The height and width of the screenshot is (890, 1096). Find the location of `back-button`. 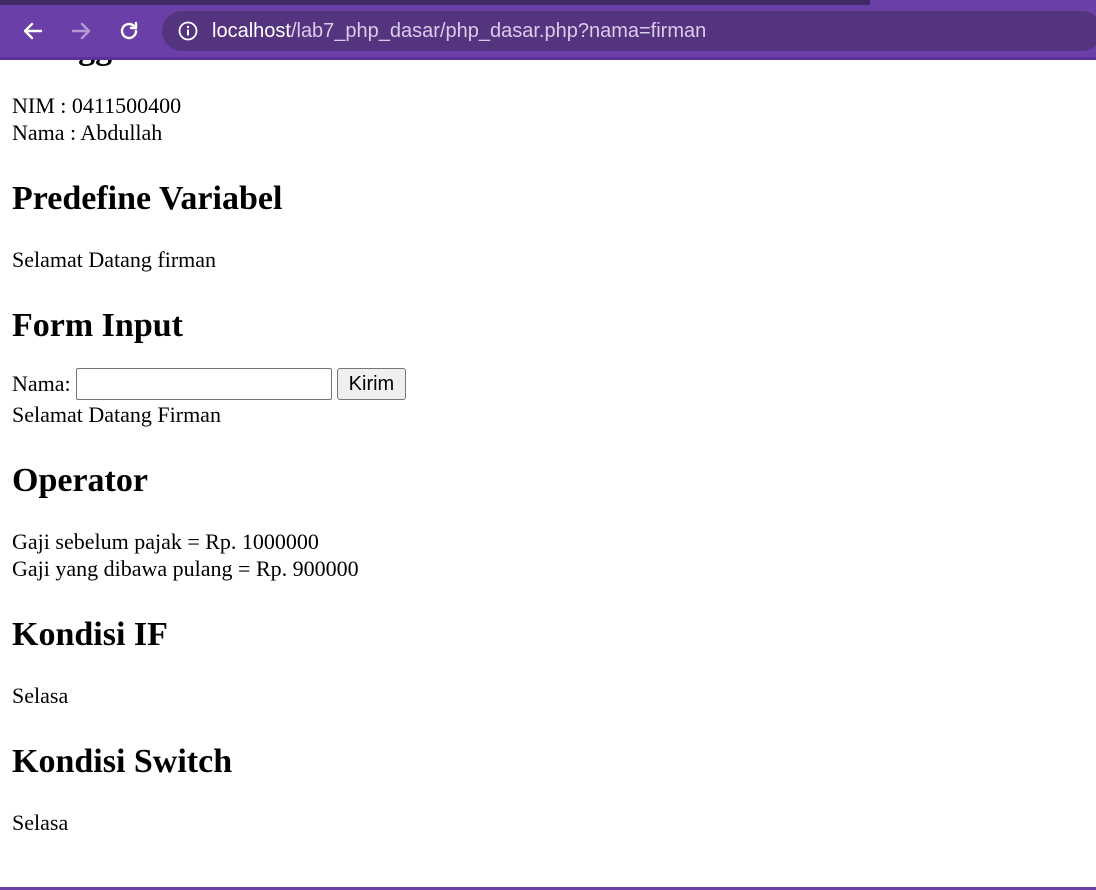

back-button is located at coordinates (33, 31).